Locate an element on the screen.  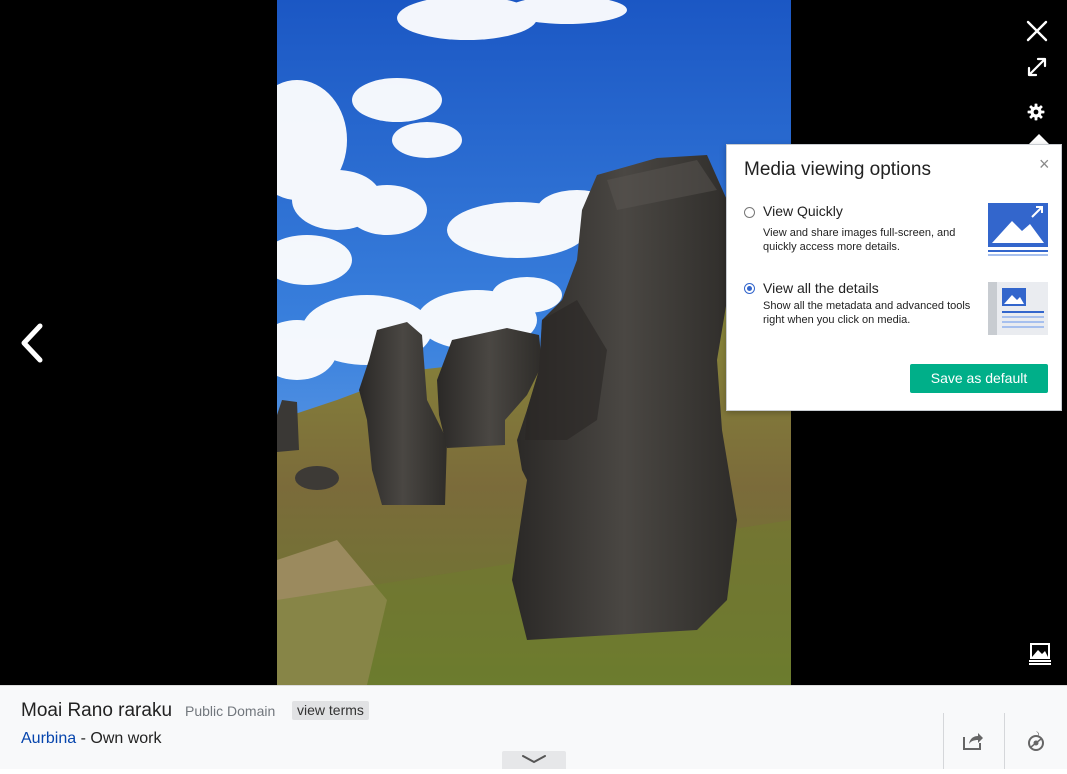
previous-button is located at coordinates (32, 343).